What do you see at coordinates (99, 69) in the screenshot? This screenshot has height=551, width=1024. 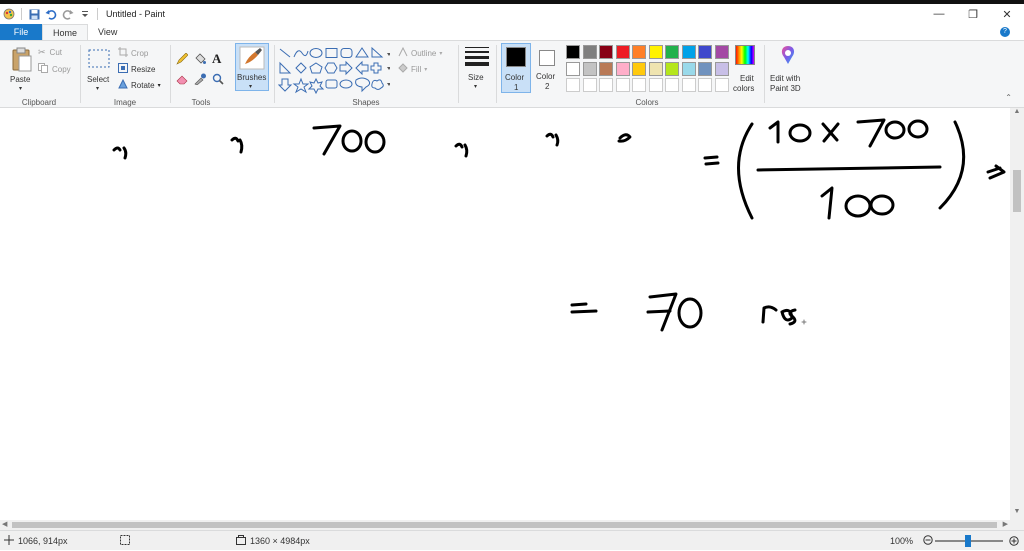 I see `select-button: Select ▾` at bounding box center [99, 69].